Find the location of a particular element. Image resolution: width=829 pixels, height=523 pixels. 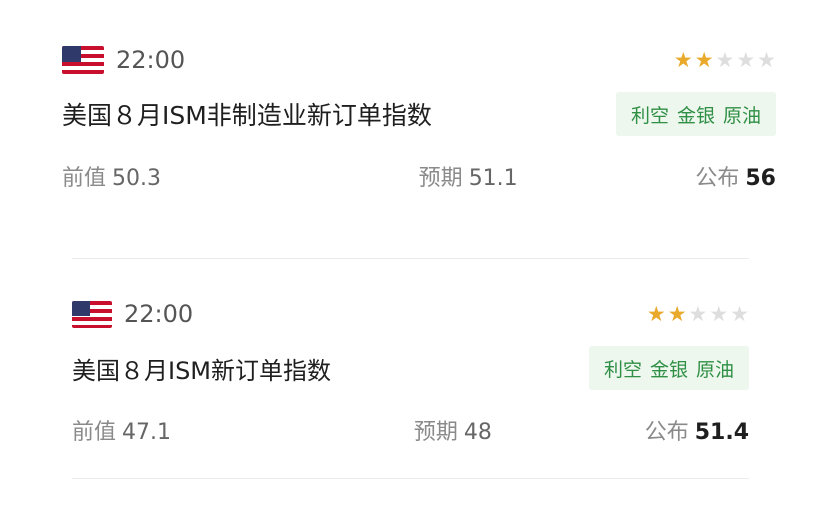

actual-number: 51.4 is located at coordinates (721, 432).